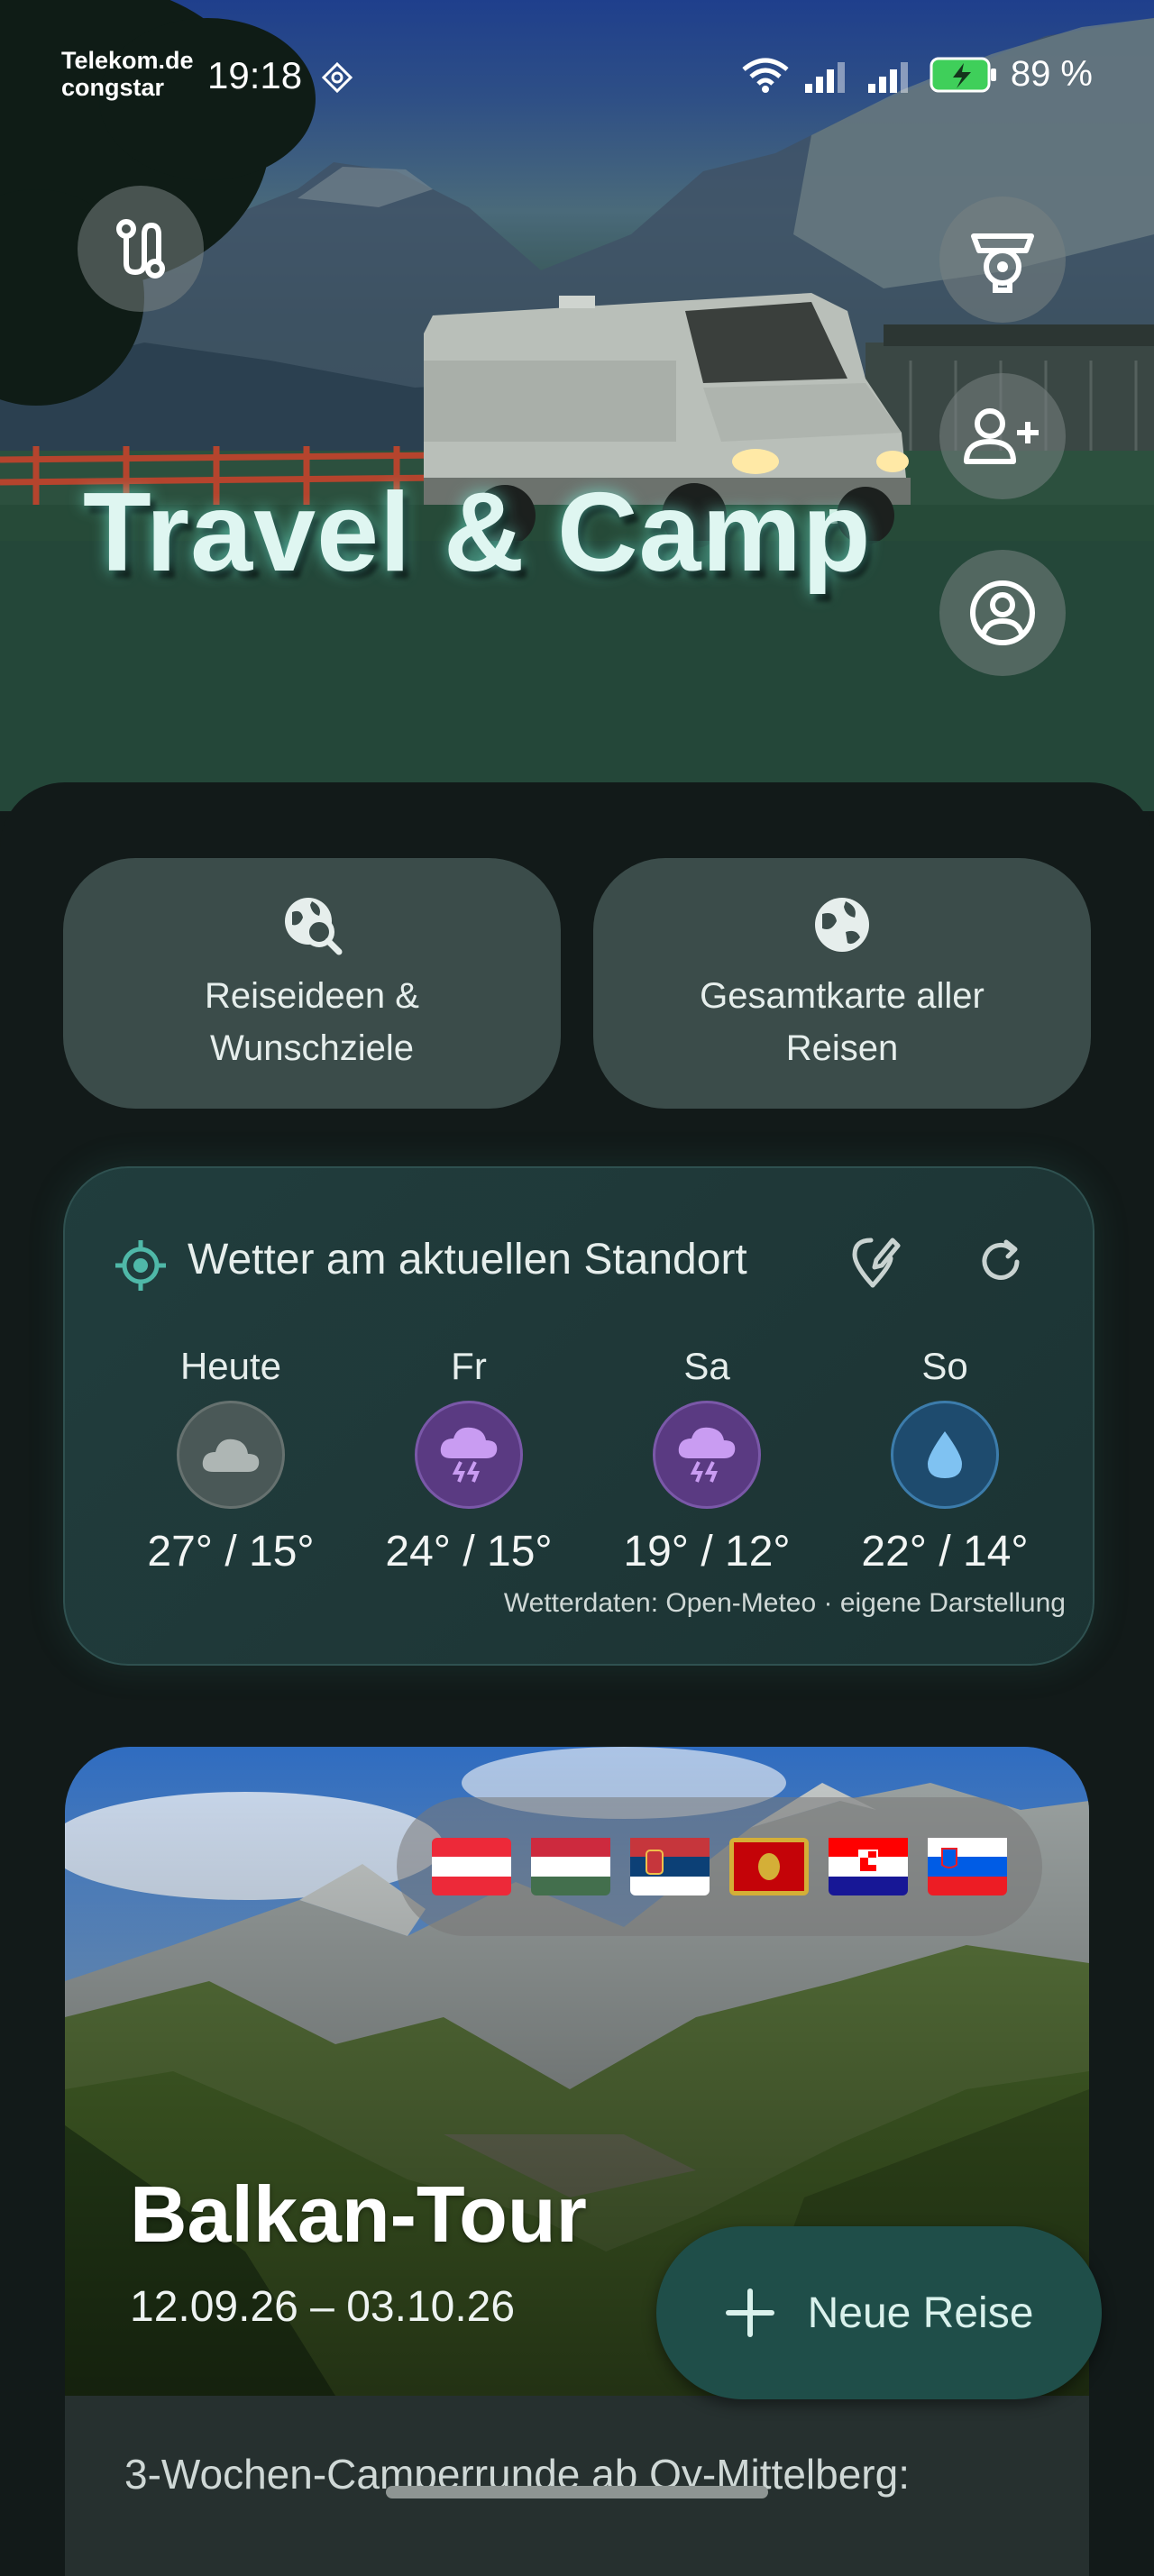 The height and width of the screenshot is (2576, 1154). Describe the element at coordinates (127, 60) in the screenshot. I see `carrier-line-1: Telekom.de` at that location.